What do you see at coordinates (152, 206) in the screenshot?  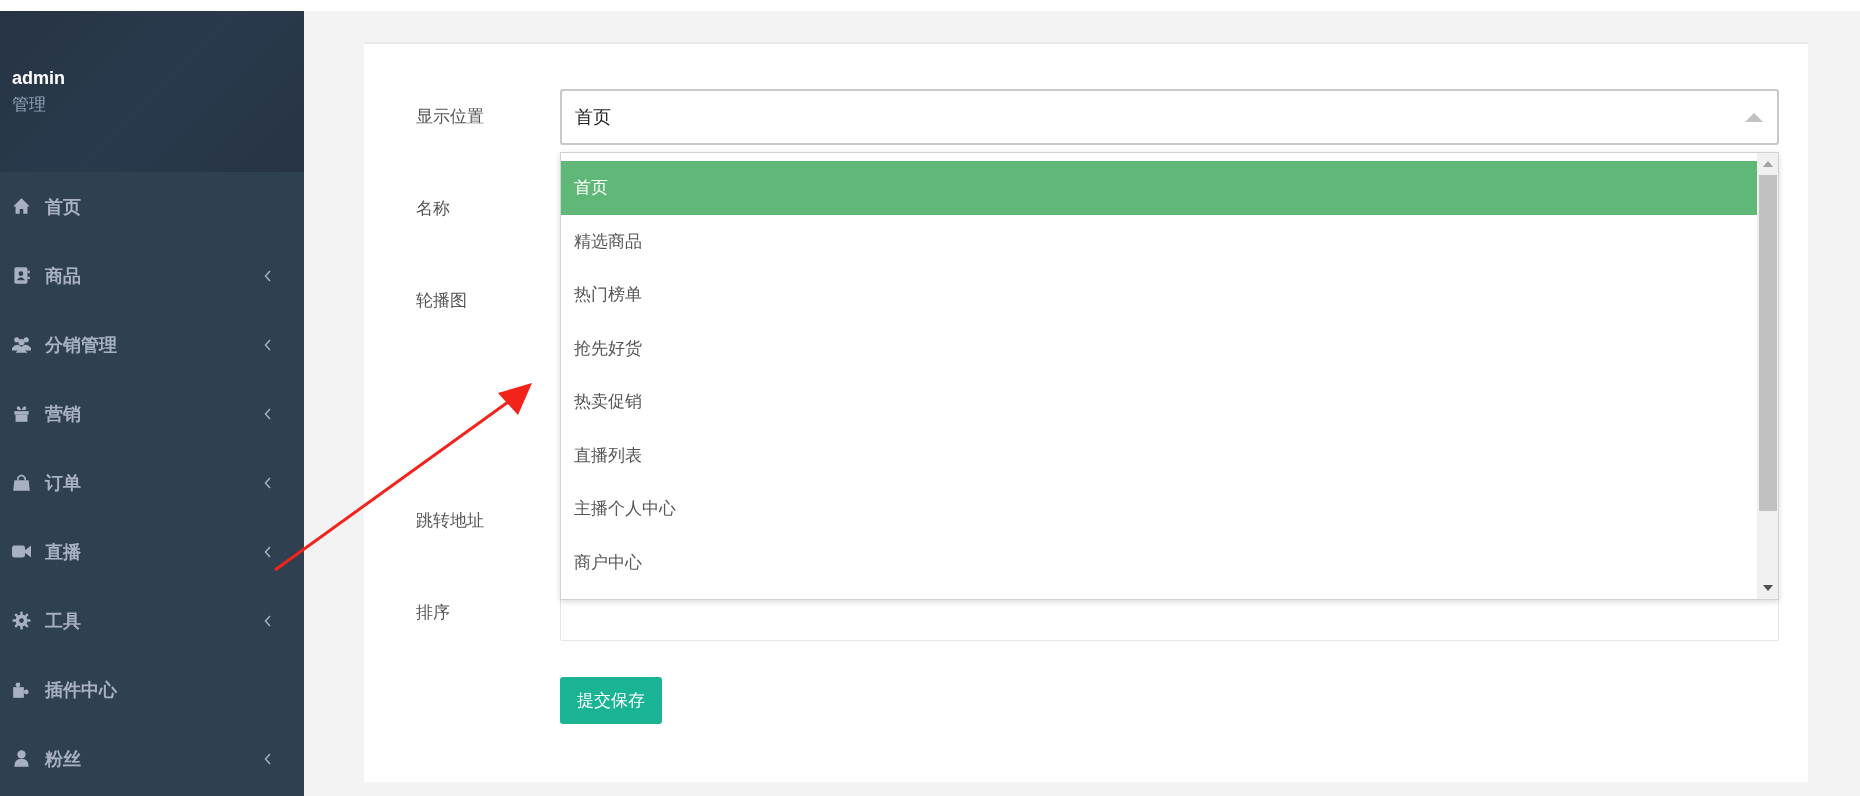 I see `sidebar-item: 首页` at bounding box center [152, 206].